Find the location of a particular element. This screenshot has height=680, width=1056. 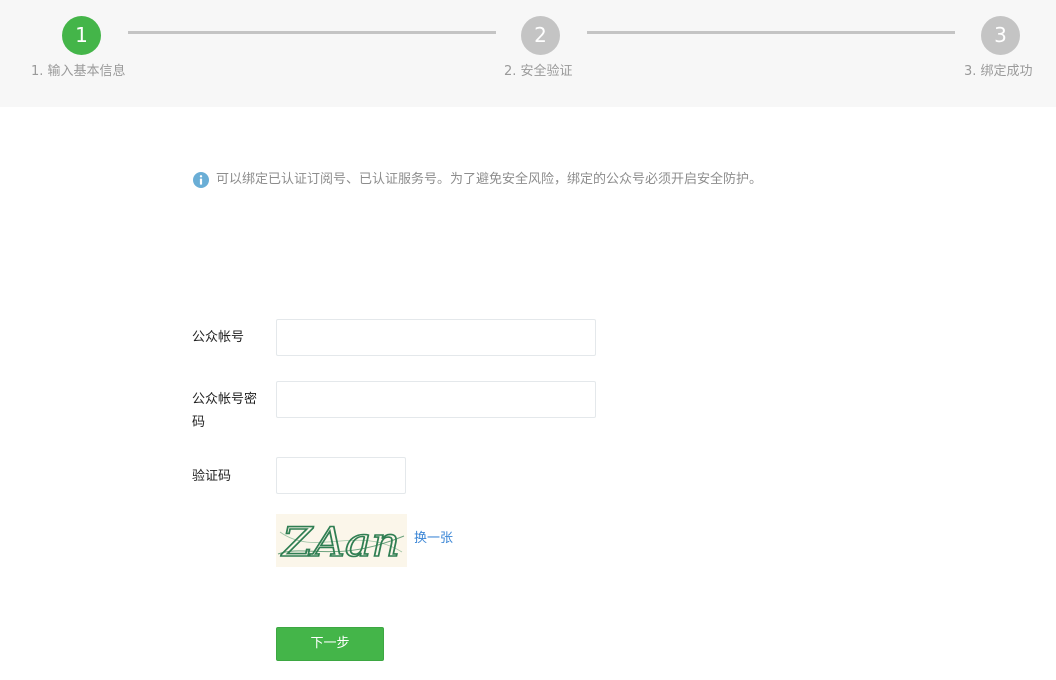

captcha-image: ZAan is located at coordinates (341, 540).